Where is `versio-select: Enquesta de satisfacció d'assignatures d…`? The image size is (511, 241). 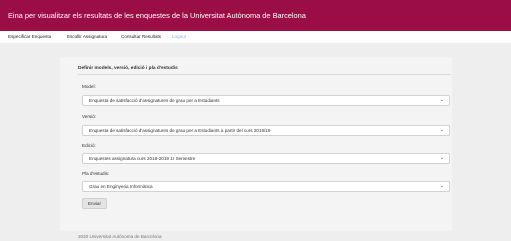 versio-select: Enquesta de satisfacció d'assignatures d… is located at coordinates (266, 130).